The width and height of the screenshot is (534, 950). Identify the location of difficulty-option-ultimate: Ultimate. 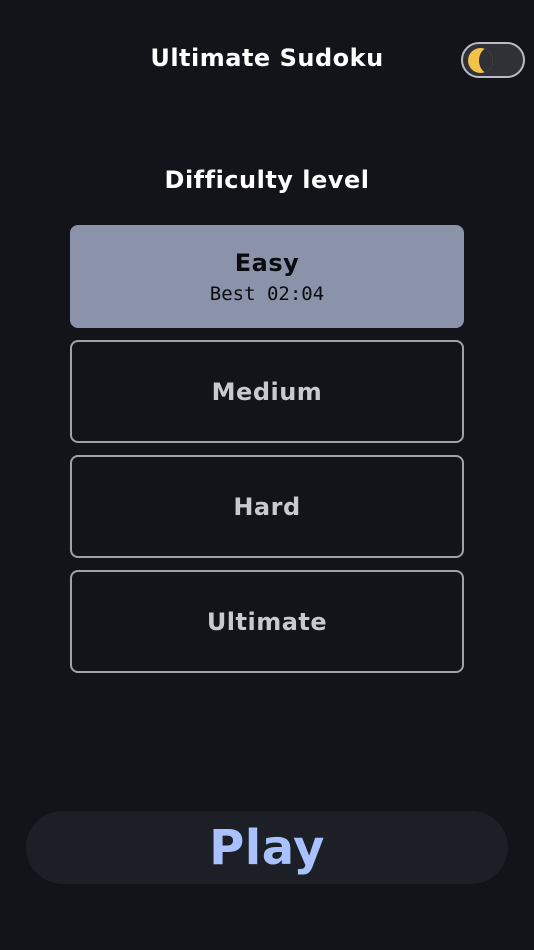
(267, 621).